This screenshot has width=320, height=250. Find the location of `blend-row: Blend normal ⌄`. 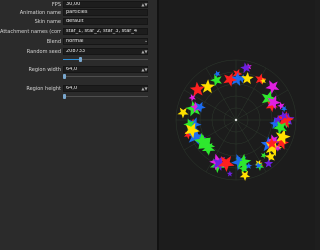

blend-row: Blend normal ⌄ is located at coordinates (78, 42).